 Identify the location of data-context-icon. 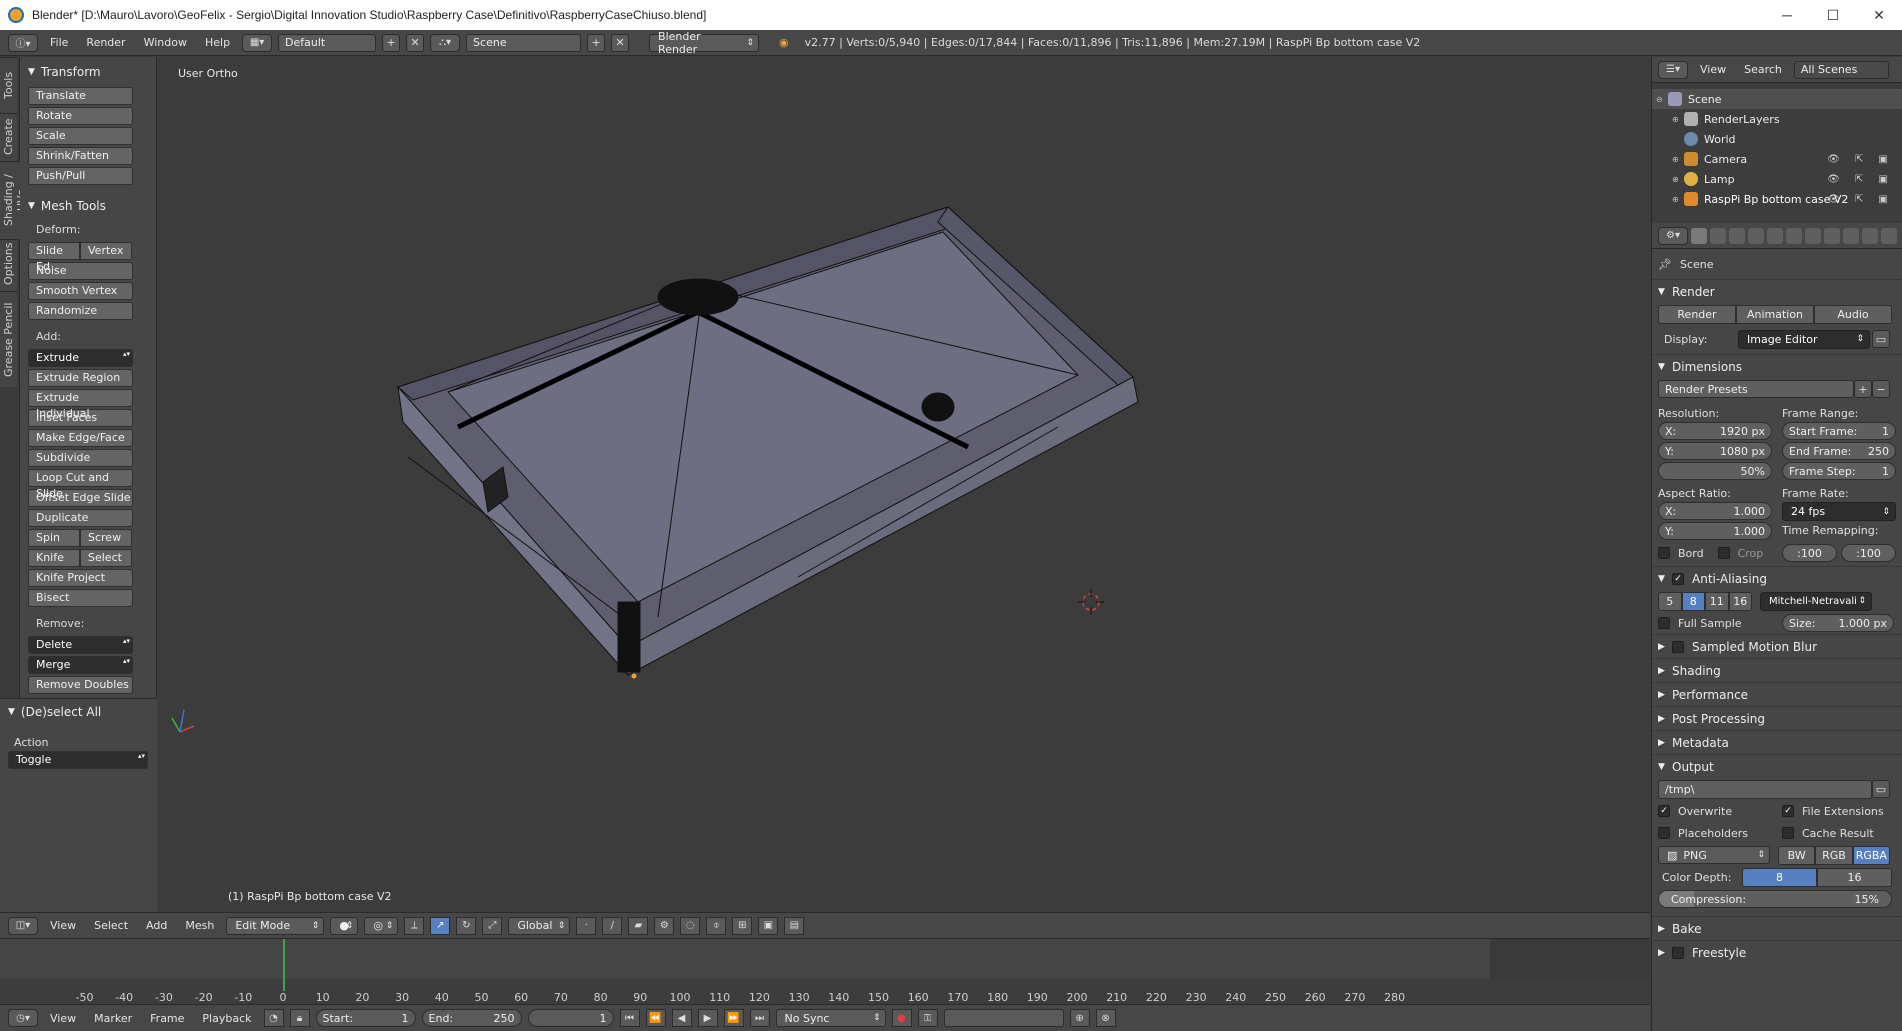
(1832, 235).